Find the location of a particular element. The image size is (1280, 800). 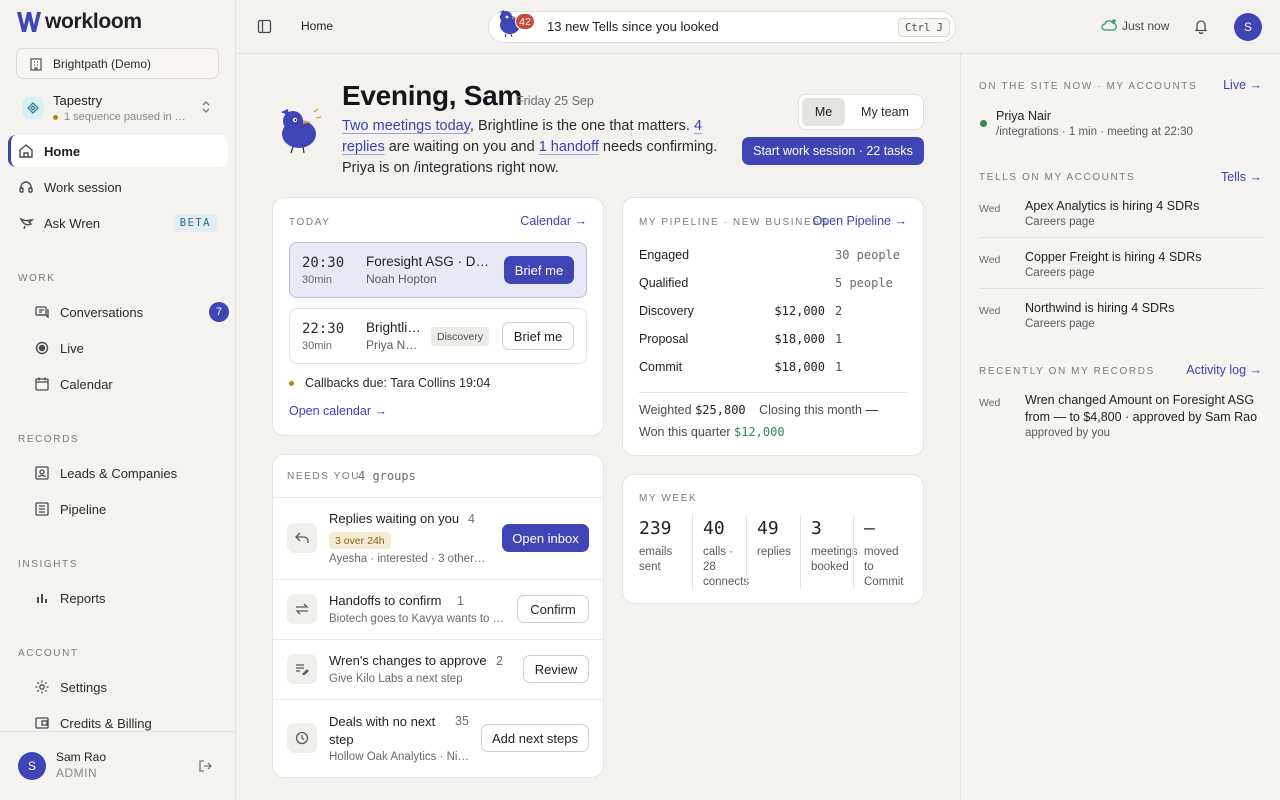

needs-you-count: 4 groups is located at coordinates (387, 476).